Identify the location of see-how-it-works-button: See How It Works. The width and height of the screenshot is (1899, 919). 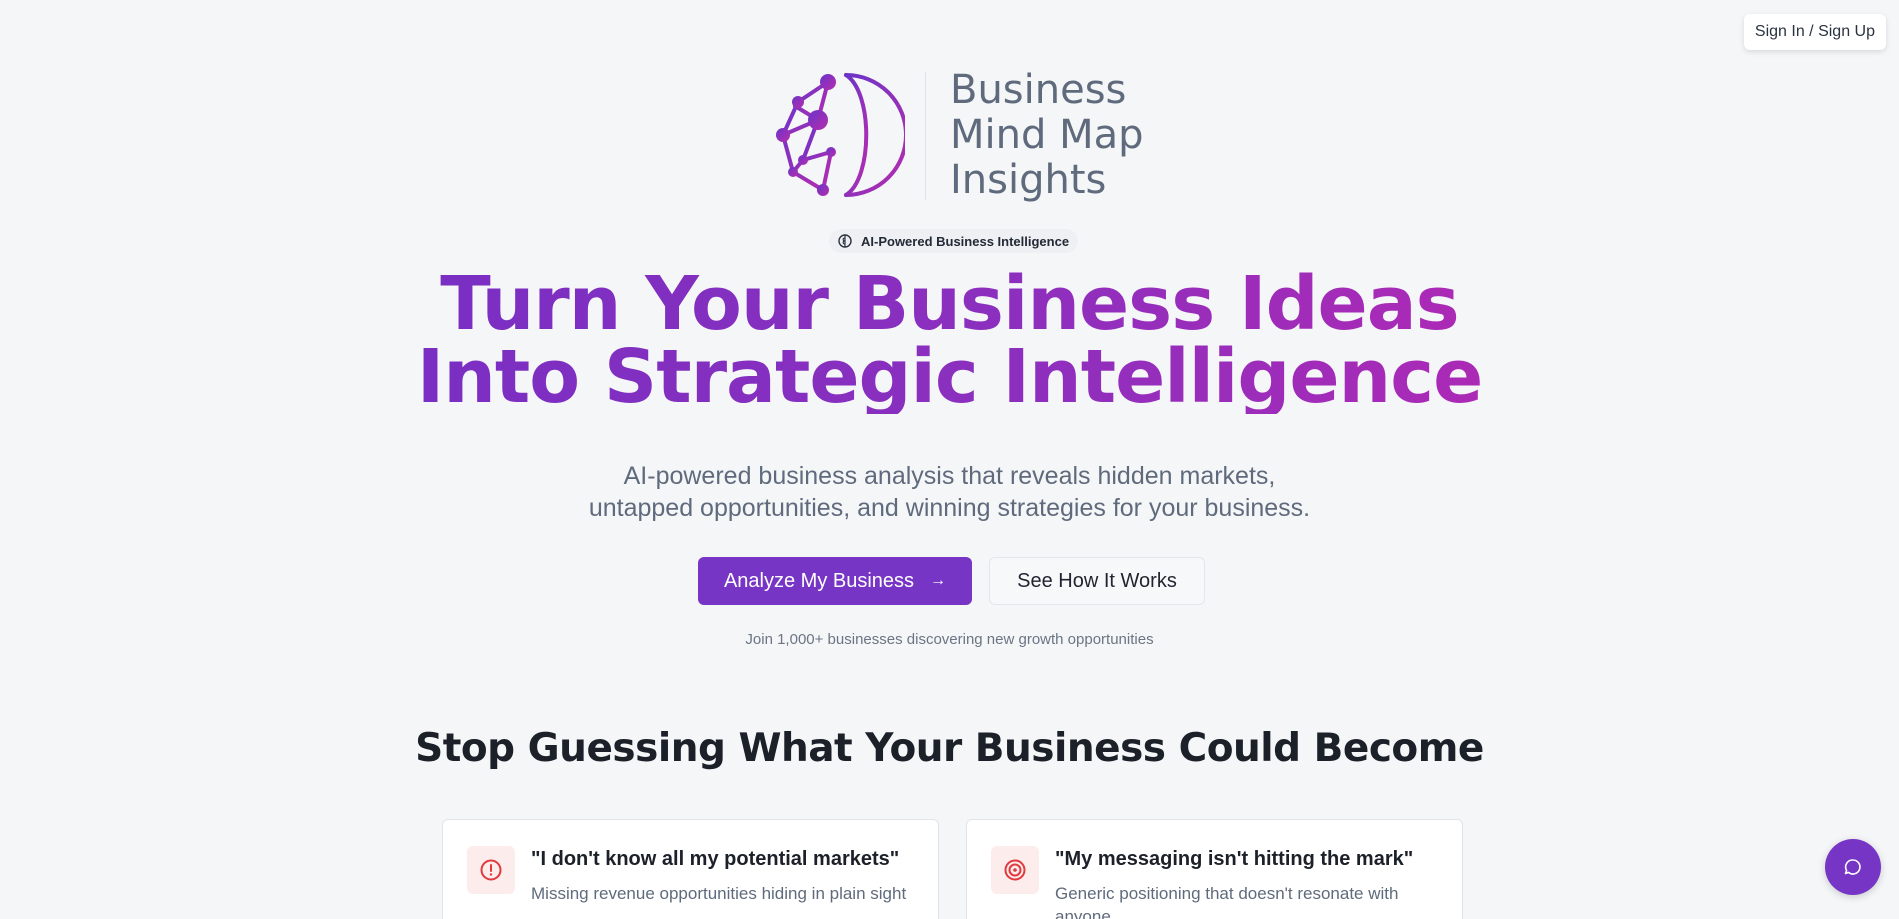
(1097, 581).